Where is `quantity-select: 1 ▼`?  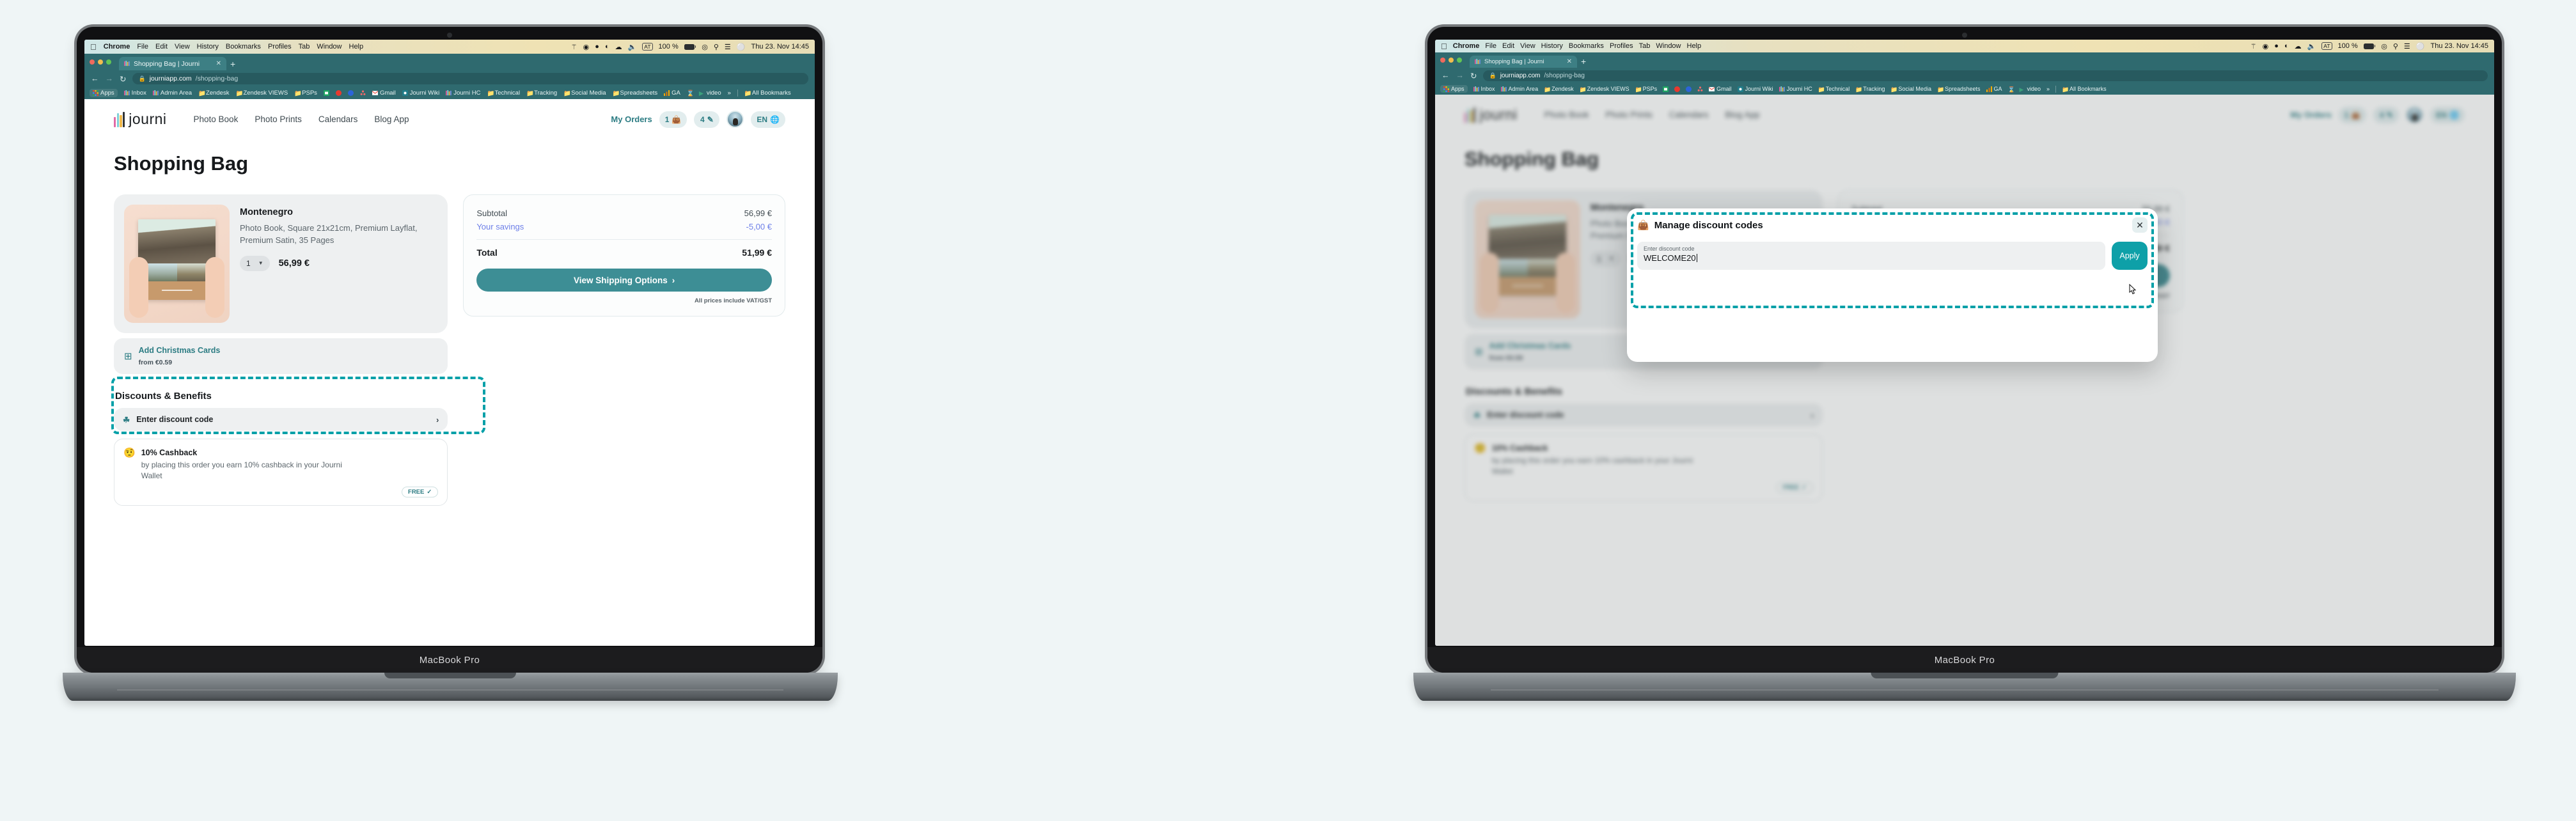 quantity-select: 1 ▼ is located at coordinates (255, 263).